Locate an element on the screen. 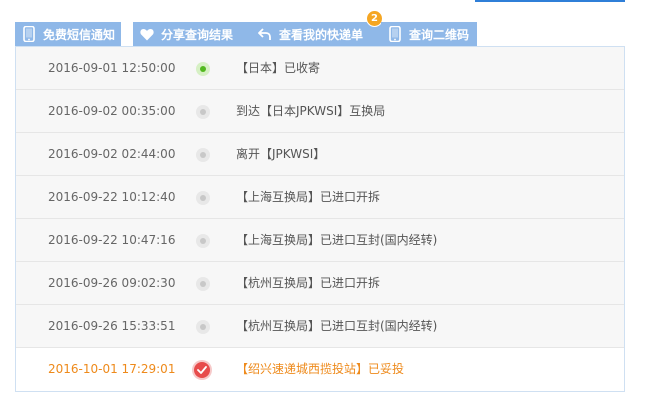 The width and height of the screenshot is (659, 418). event-description: 到达【日本JPKWSI】互换局 is located at coordinates (311, 111).